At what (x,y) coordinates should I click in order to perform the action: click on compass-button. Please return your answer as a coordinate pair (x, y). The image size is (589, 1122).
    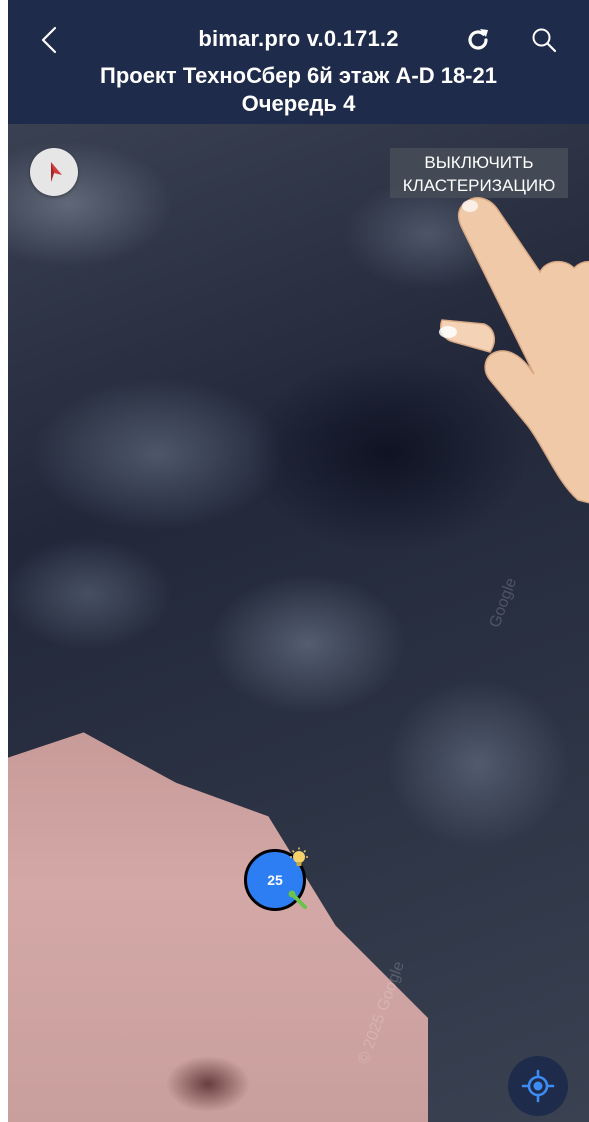
    Looking at the image, I should click on (54, 172).